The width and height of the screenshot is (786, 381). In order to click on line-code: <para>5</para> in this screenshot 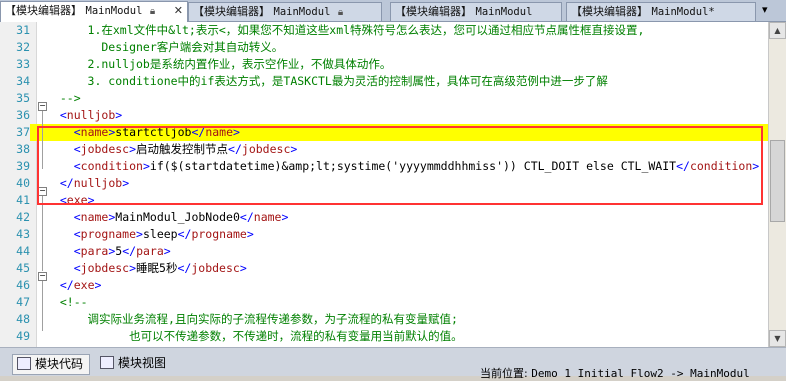, I will do `click(122, 251)`.